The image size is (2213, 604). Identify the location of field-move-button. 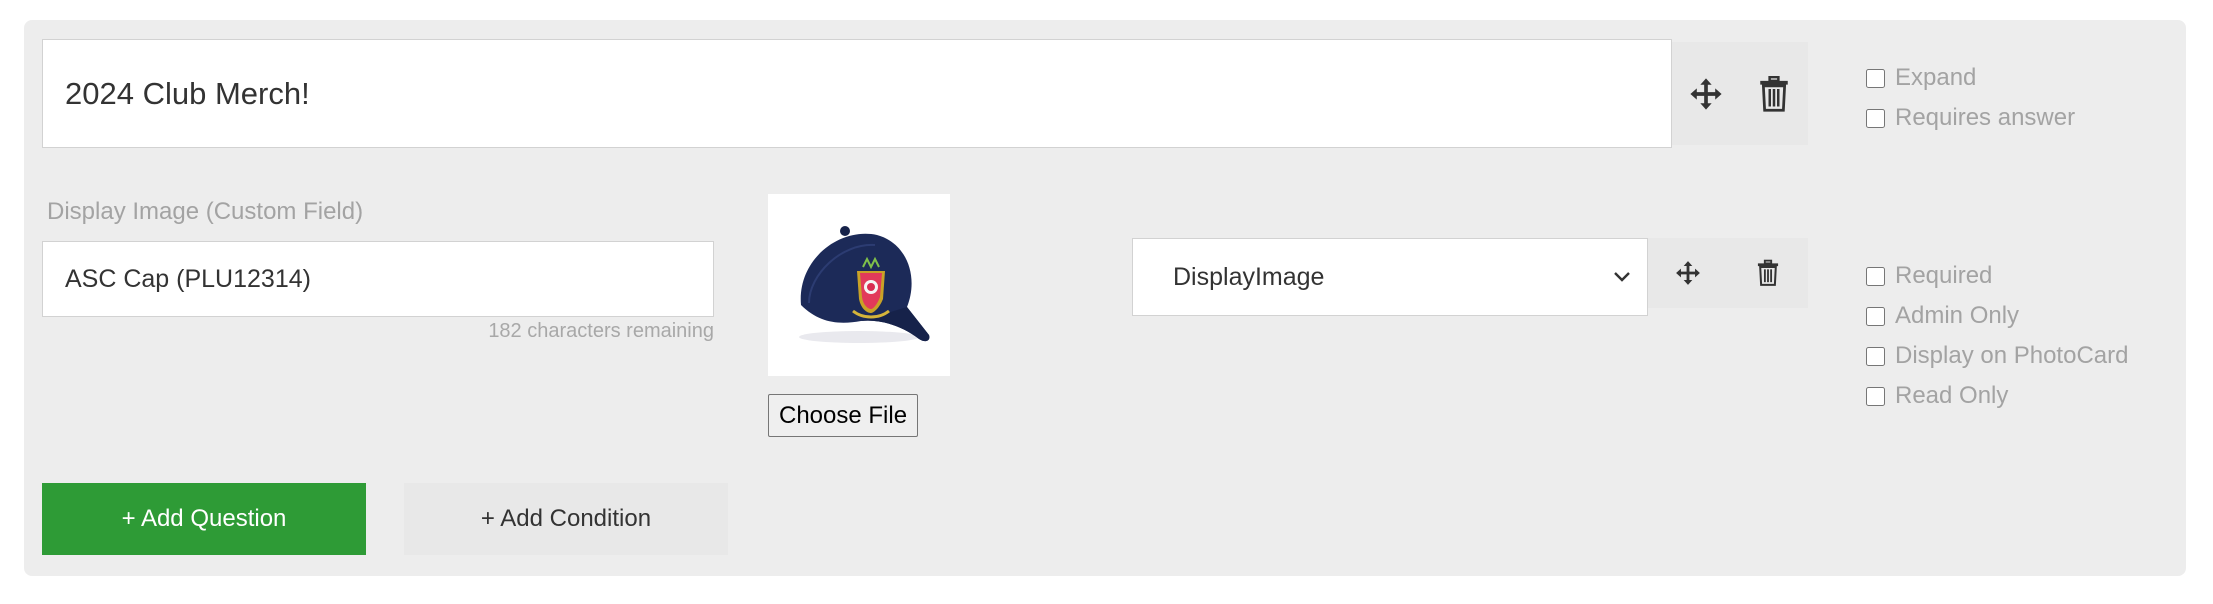
(1688, 273).